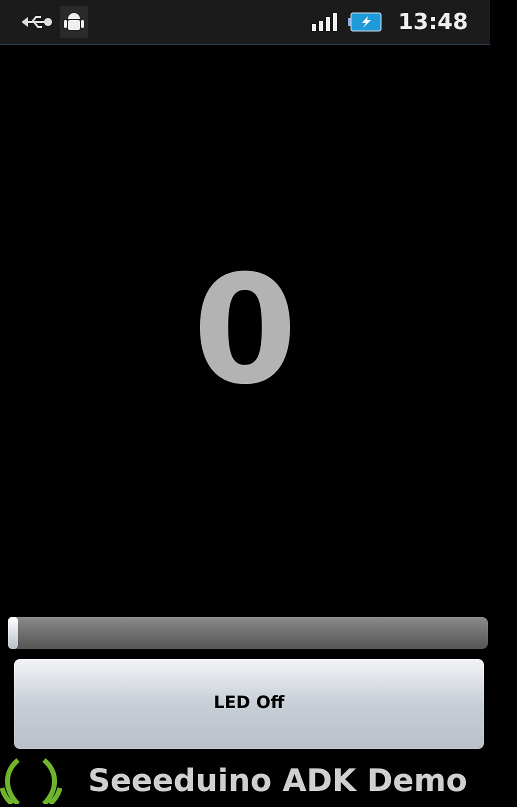 This screenshot has height=807, width=517. Describe the element at coordinates (326, 22) in the screenshot. I see `signal-icon` at that location.